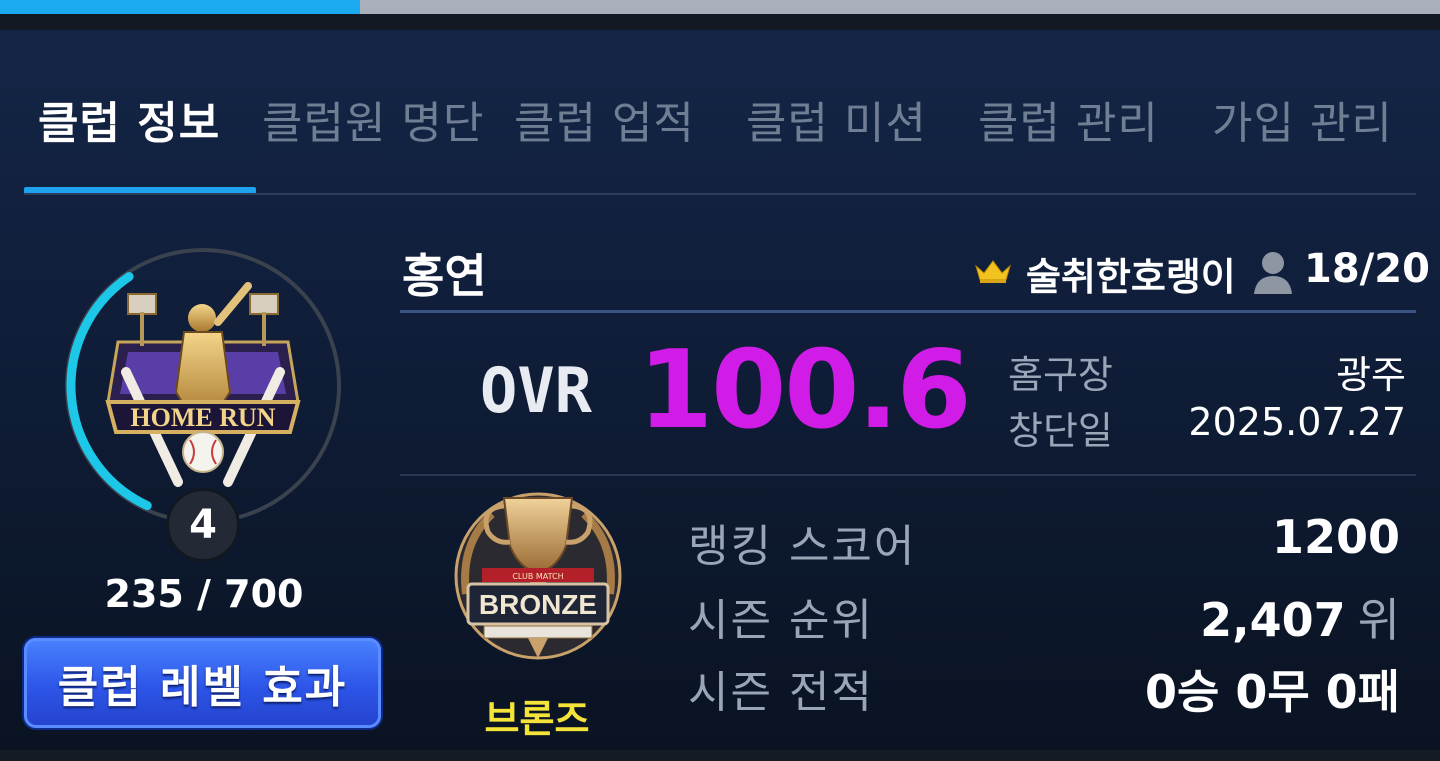 The height and width of the screenshot is (761, 1440). I want to click on stadium-value: 광주, so click(1371, 375).